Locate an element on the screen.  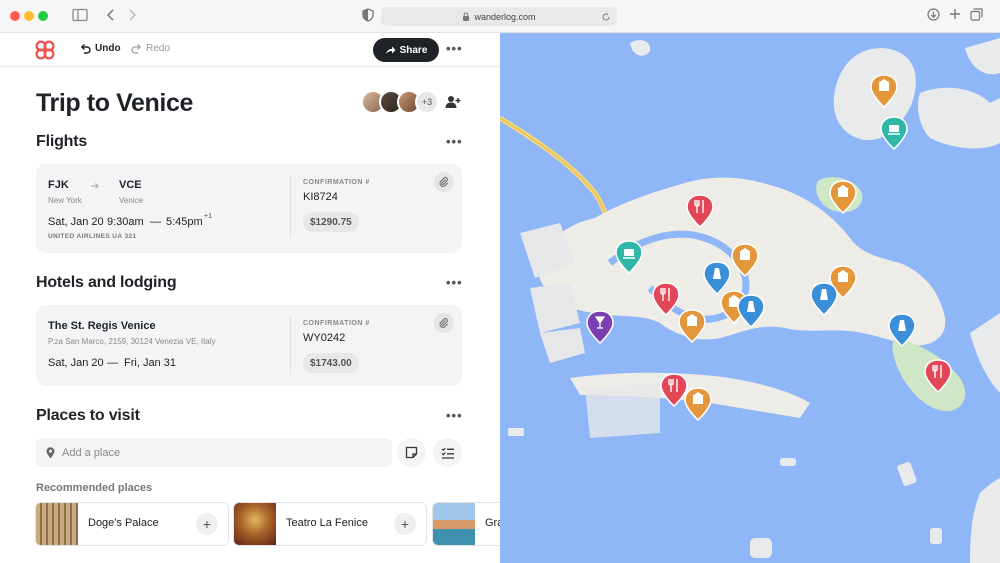
hotel-name: The St. Regis Venice is located at coordinates (102, 326).